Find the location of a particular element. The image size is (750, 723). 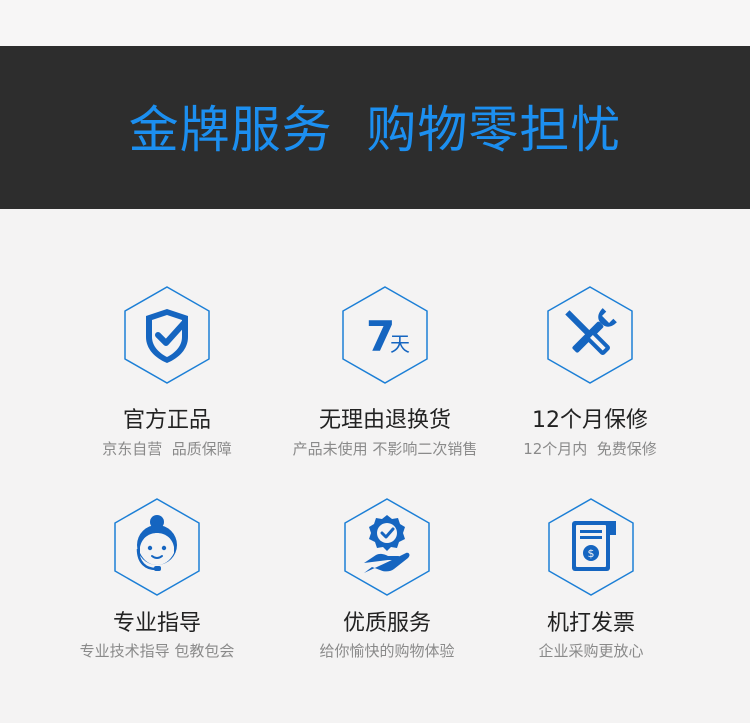

invoice-icon: $ is located at coordinates (591, 547).